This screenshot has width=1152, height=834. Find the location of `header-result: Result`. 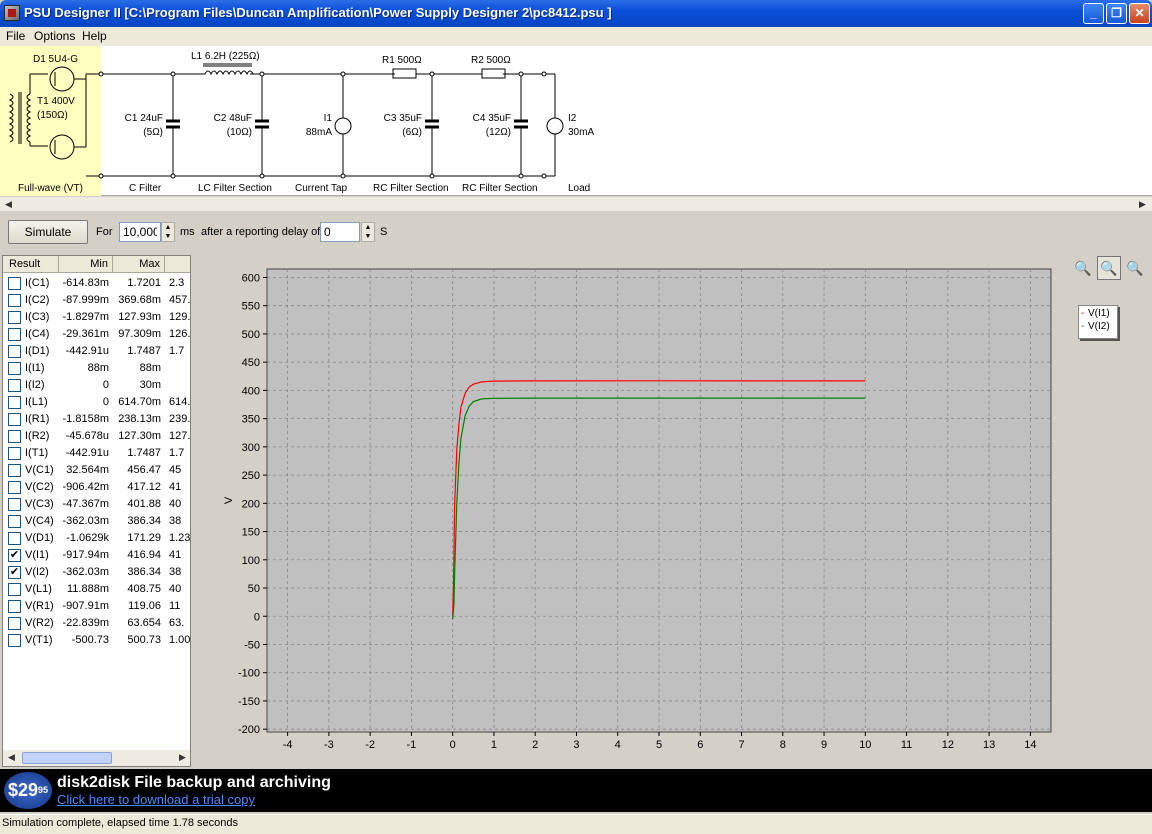

header-result: Result is located at coordinates (31, 264).